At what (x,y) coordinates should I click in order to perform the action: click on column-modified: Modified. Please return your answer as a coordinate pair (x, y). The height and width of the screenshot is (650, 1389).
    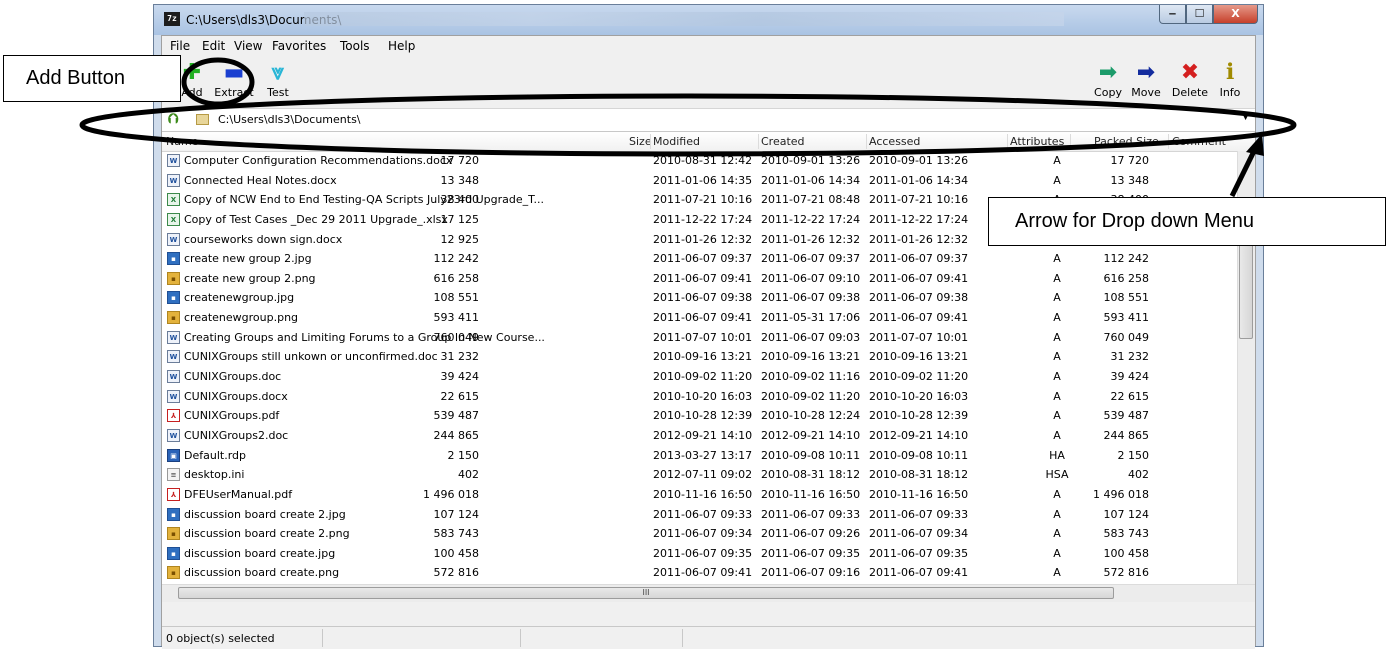
    Looking at the image, I should click on (676, 141).